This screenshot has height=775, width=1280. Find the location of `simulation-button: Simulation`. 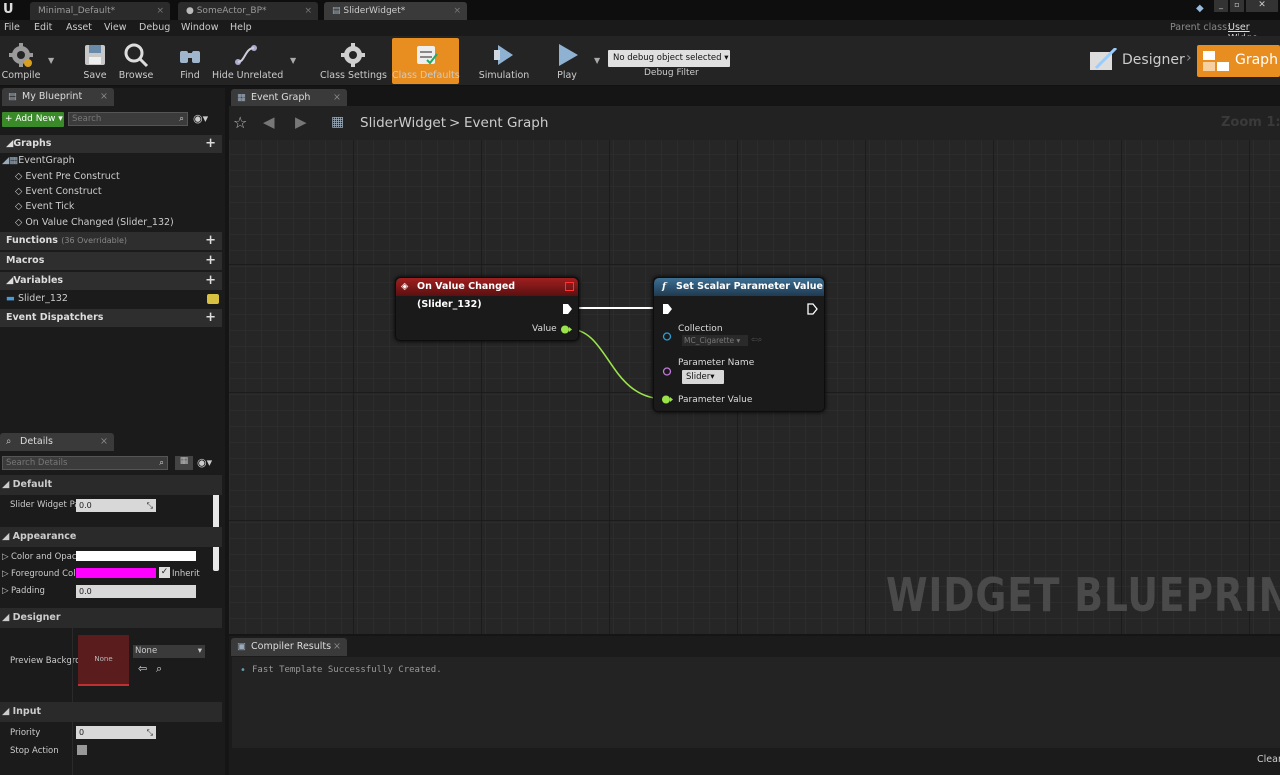

simulation-button: Simulation is located at coordinates (504, 61).